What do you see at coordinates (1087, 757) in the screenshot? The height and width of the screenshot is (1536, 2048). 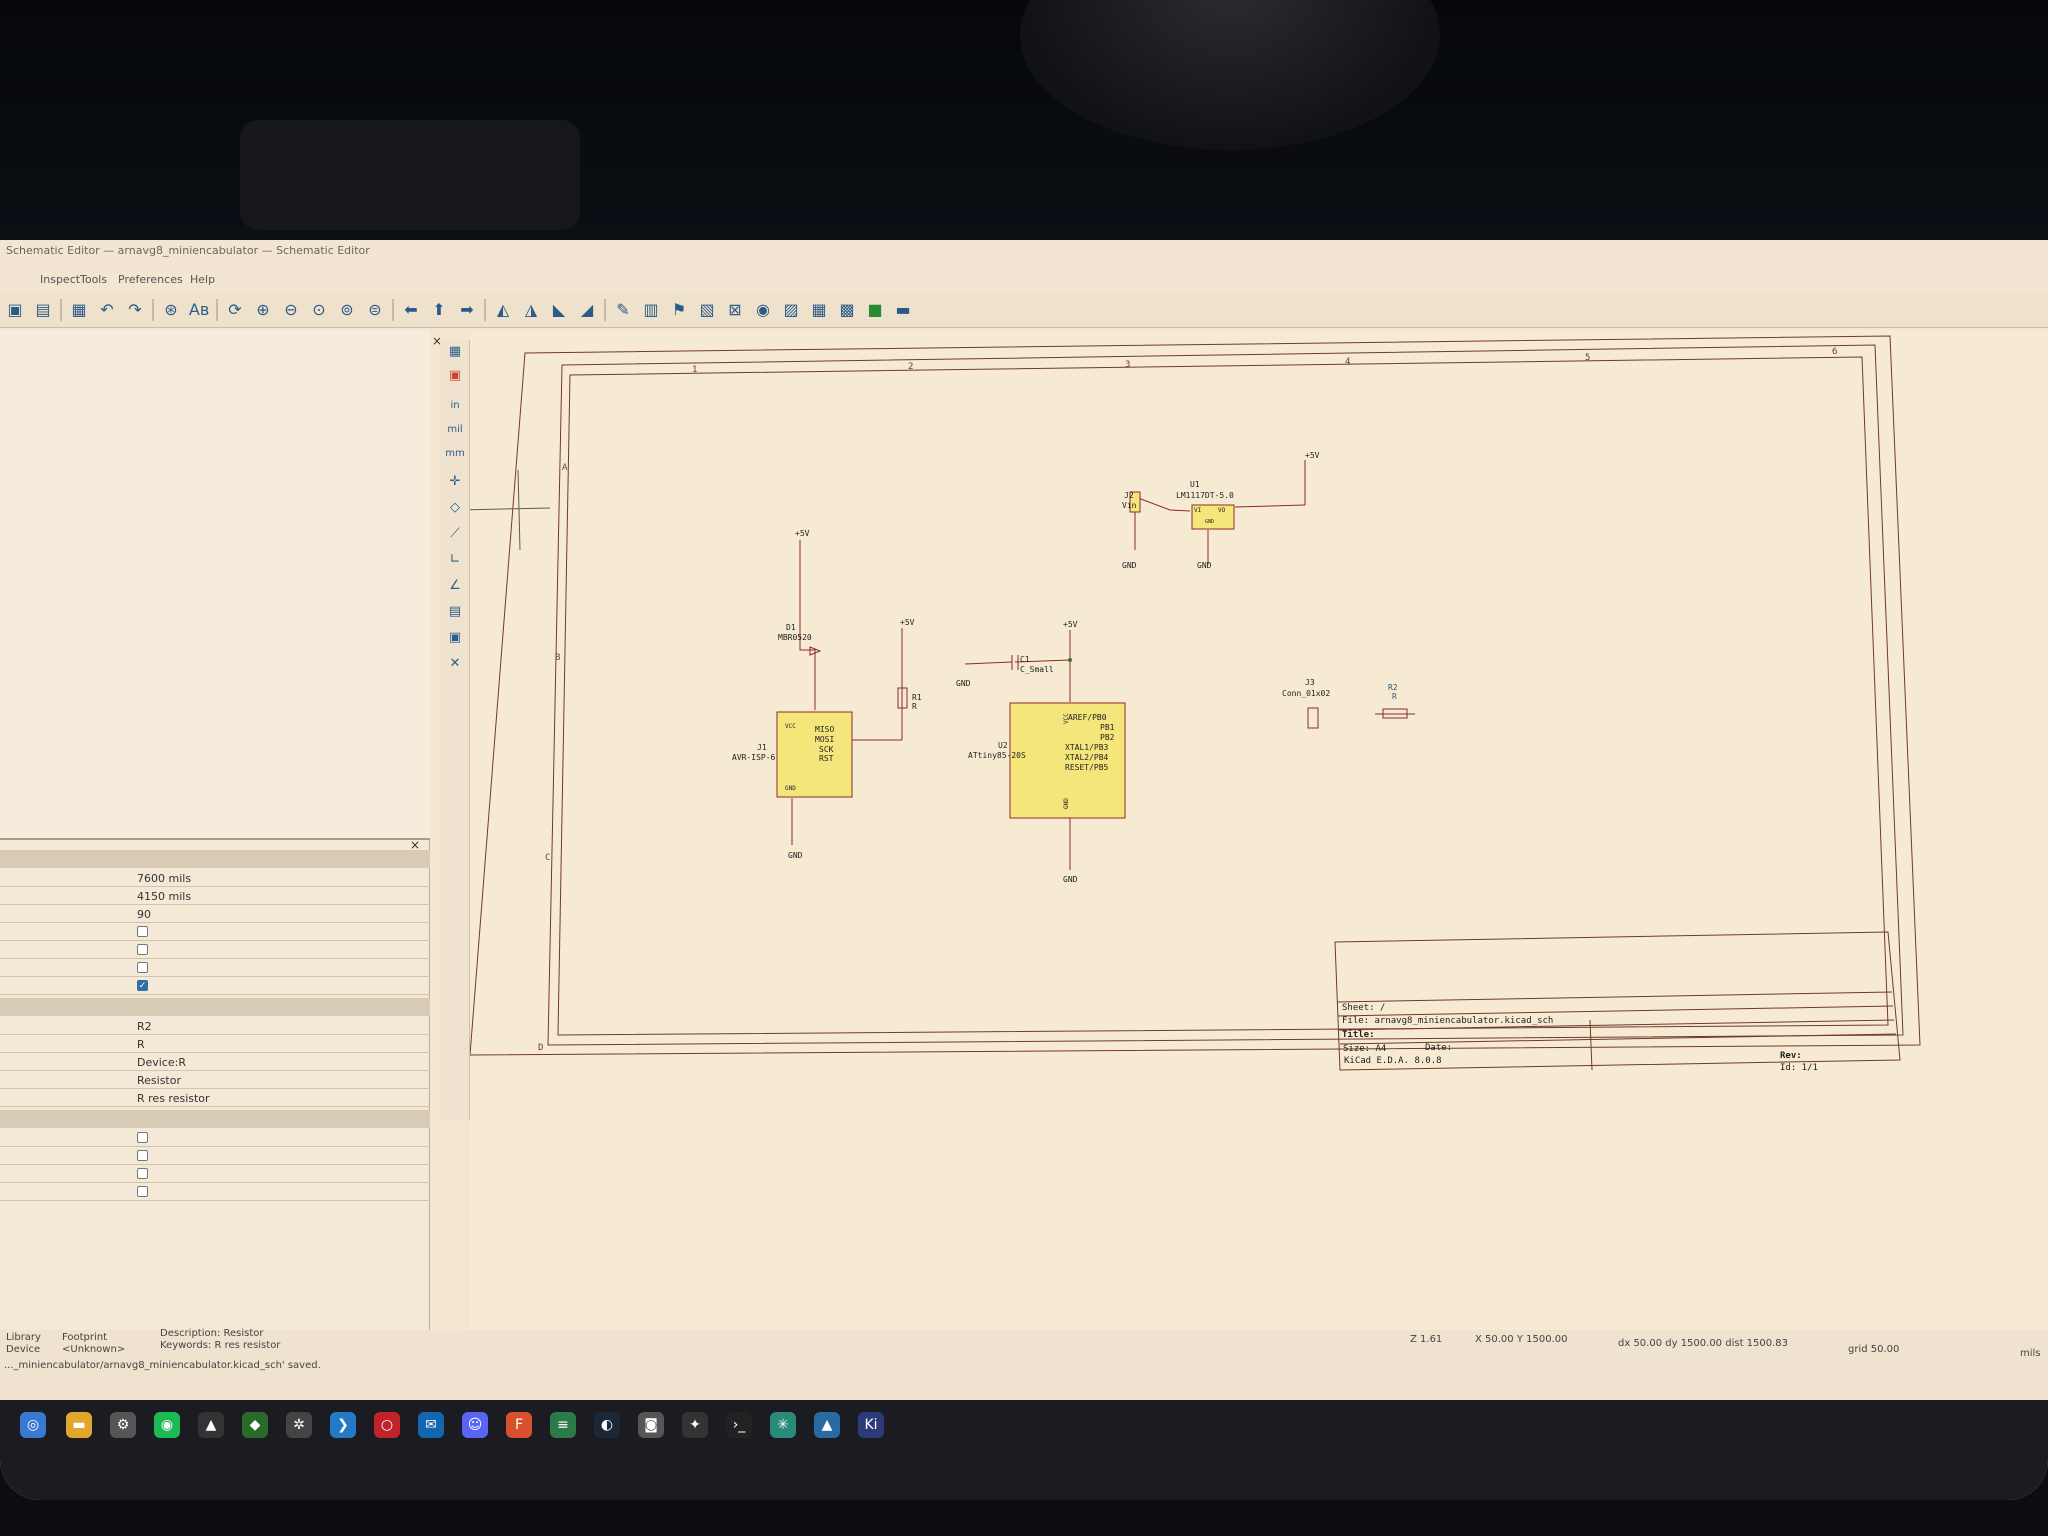 I see `u2-pin-xtal2: XTAL2/PB4` at bounding box center [1087, 757].